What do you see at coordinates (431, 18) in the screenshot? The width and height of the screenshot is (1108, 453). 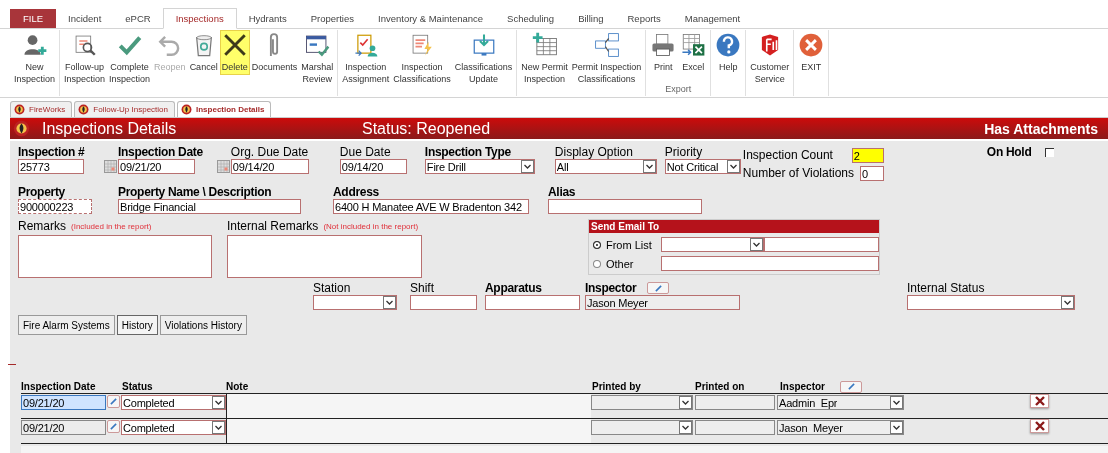 I see `ribbon-tab: Inventory & Maintenance` at bounding box center [431, 18].